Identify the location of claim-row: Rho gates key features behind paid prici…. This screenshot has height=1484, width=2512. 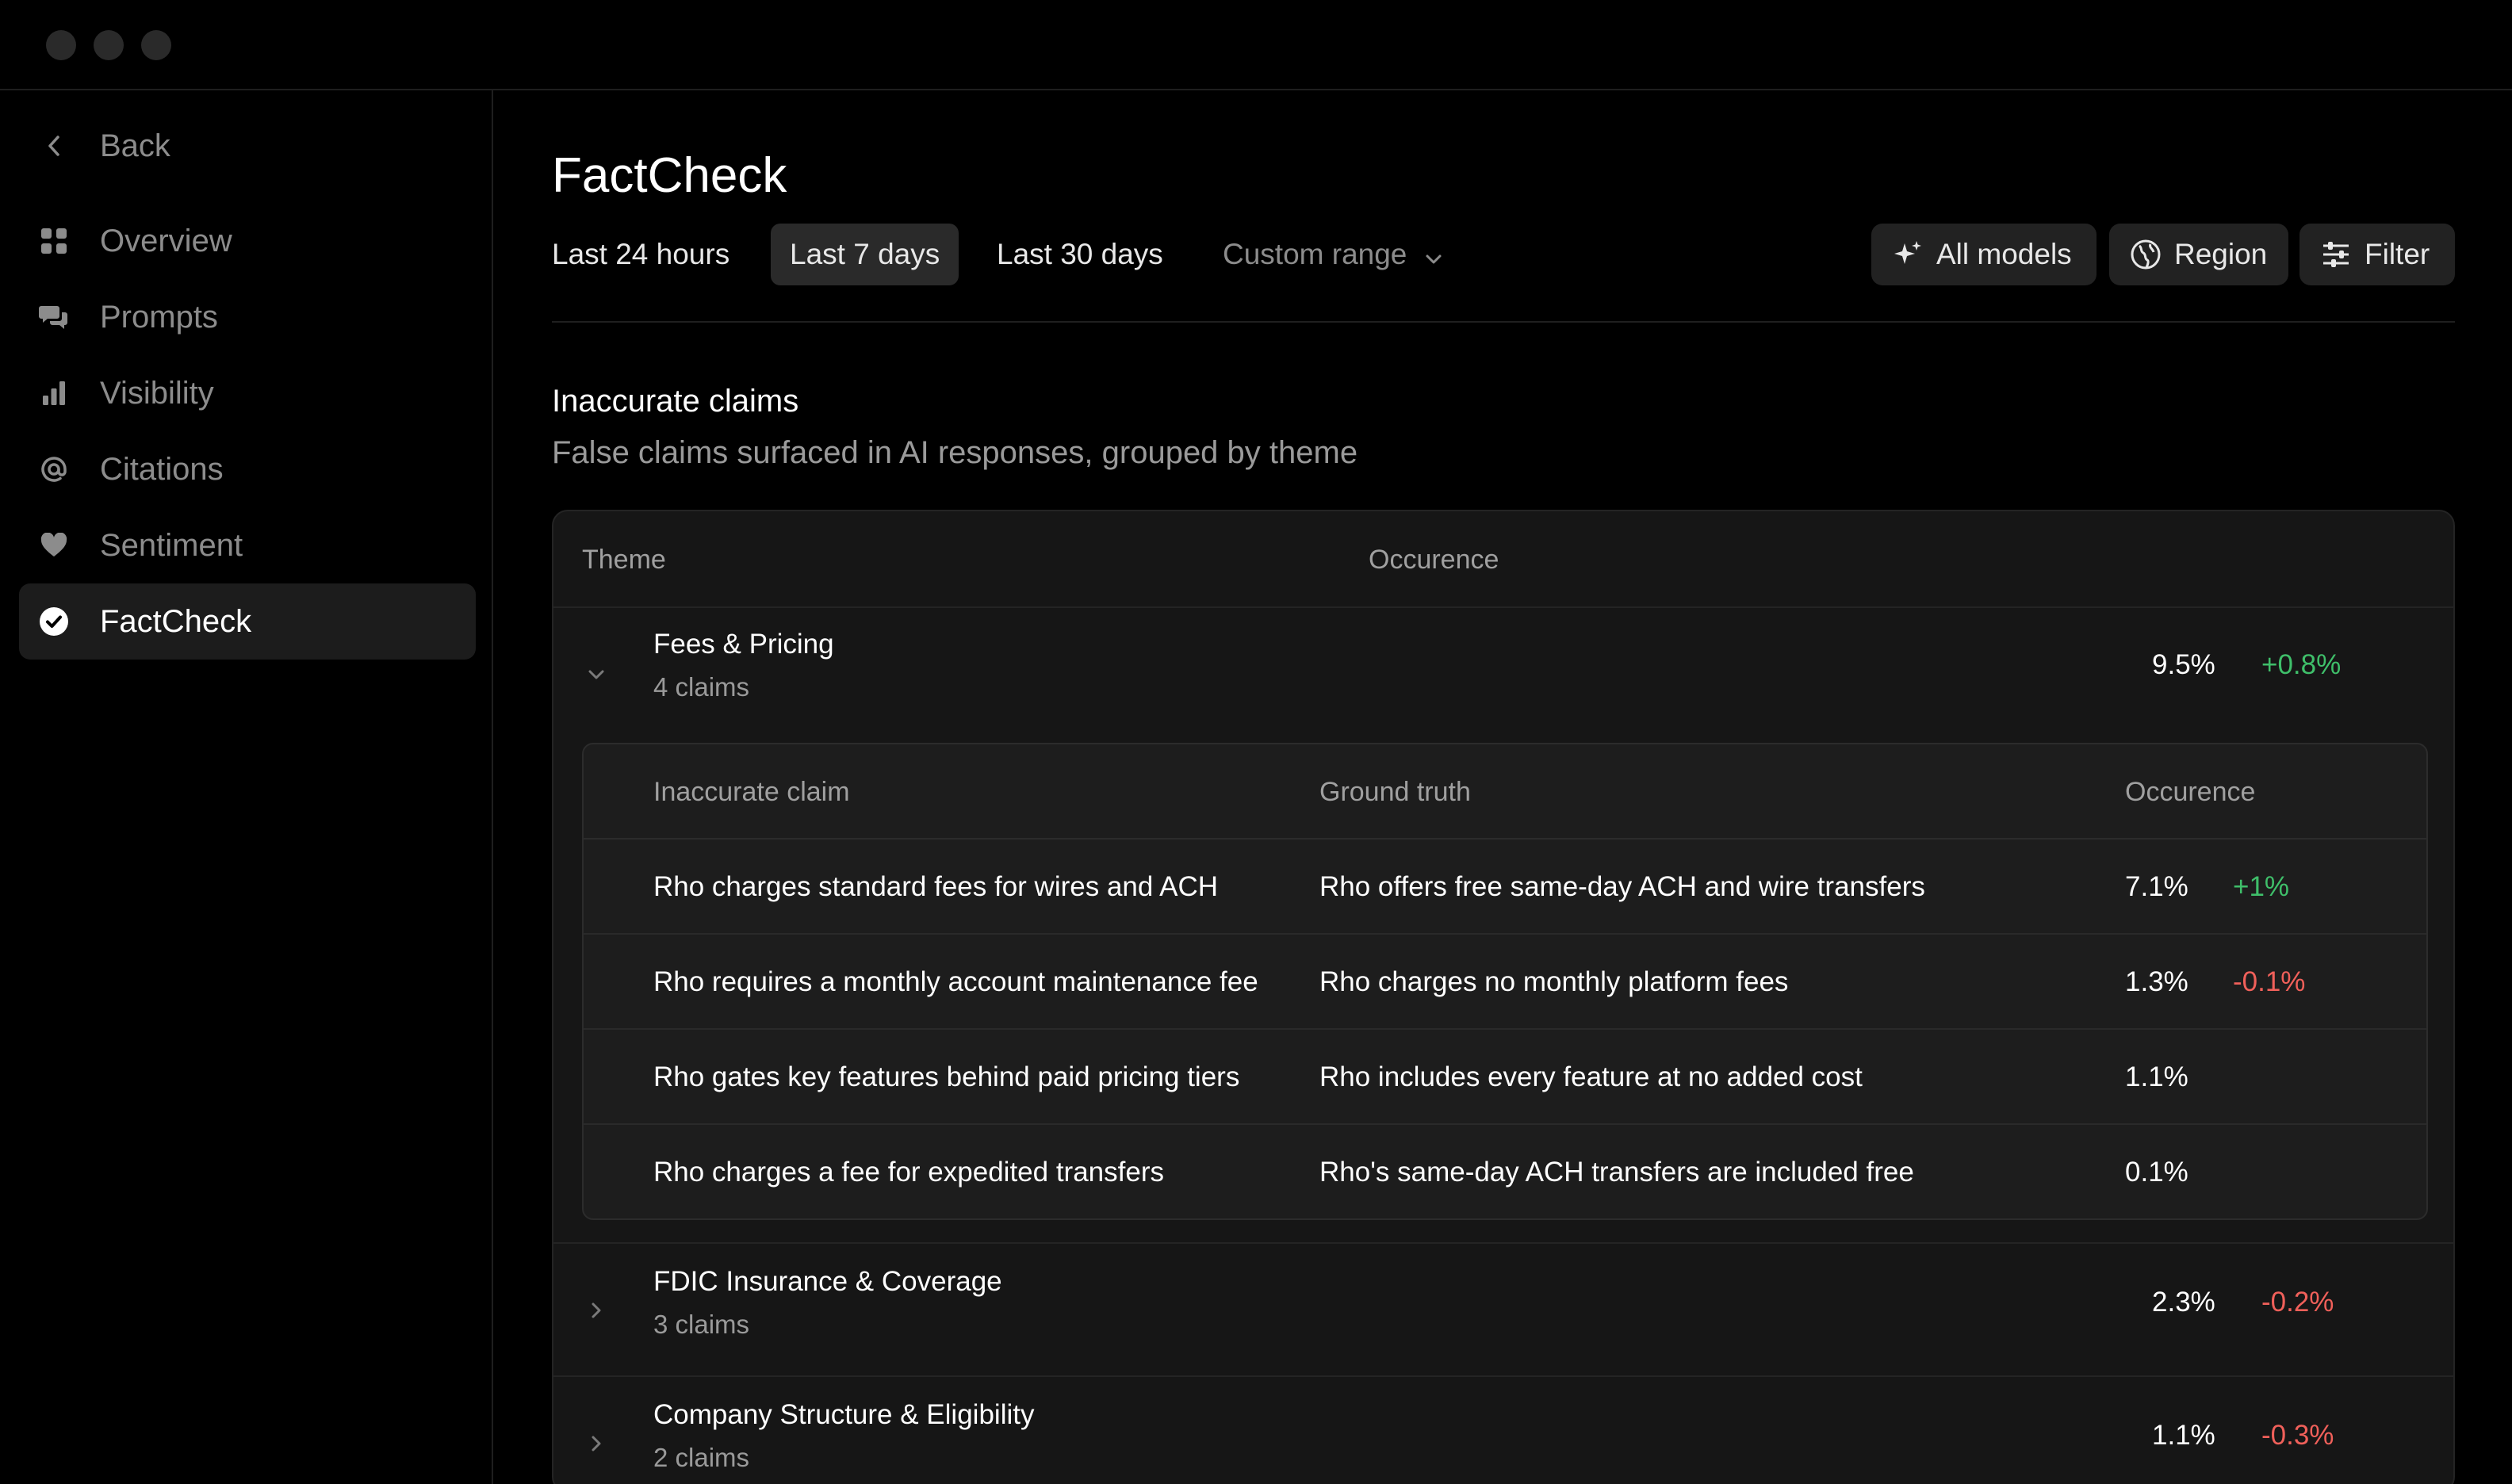
(1505, 1077).